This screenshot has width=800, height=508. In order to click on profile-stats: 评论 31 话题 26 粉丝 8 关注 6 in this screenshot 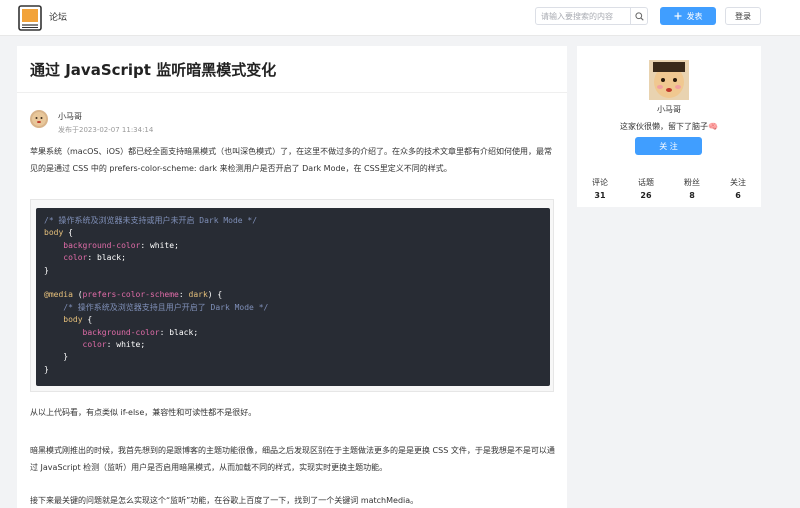, I will do `click(669, 188)`.